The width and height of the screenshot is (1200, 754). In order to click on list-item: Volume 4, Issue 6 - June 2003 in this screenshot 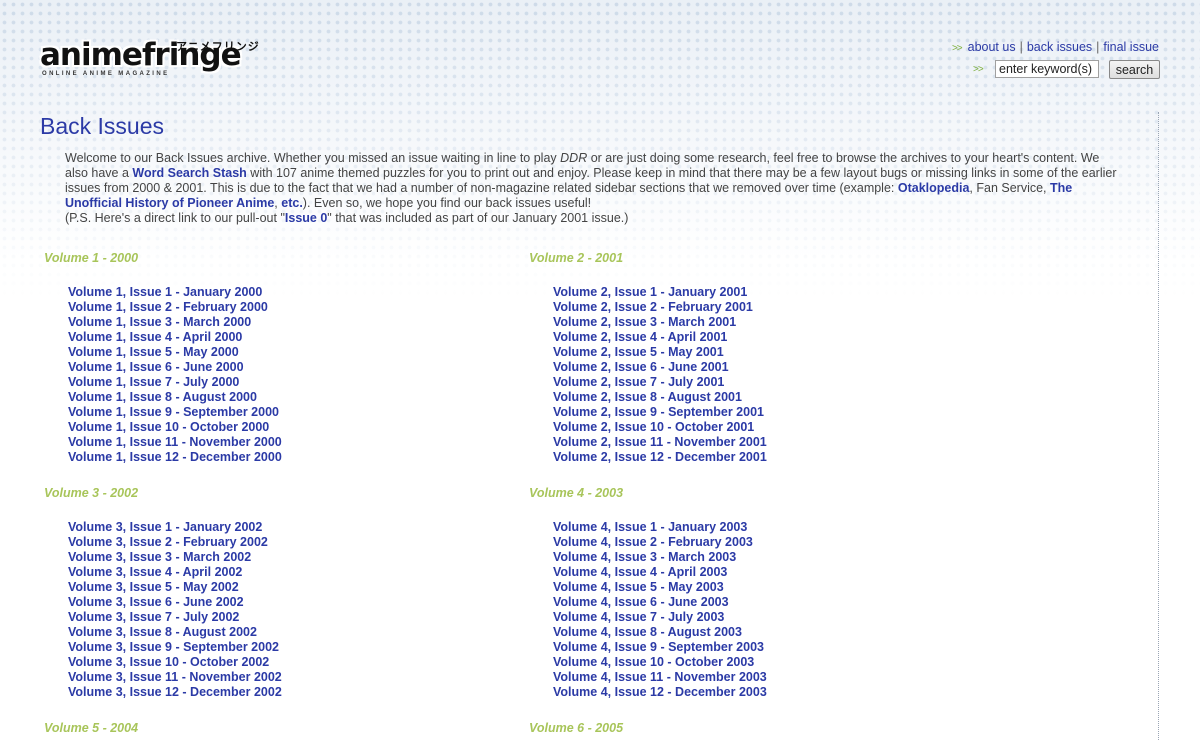, I will do `click(751, 601)`.